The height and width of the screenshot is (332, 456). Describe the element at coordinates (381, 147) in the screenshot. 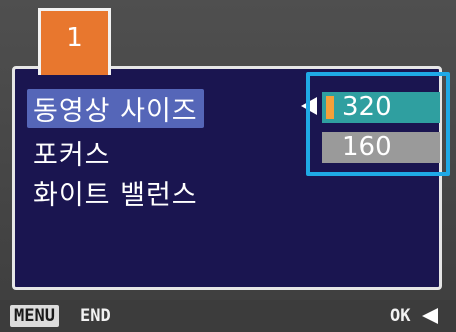

I see `option-160: 160` at that location.